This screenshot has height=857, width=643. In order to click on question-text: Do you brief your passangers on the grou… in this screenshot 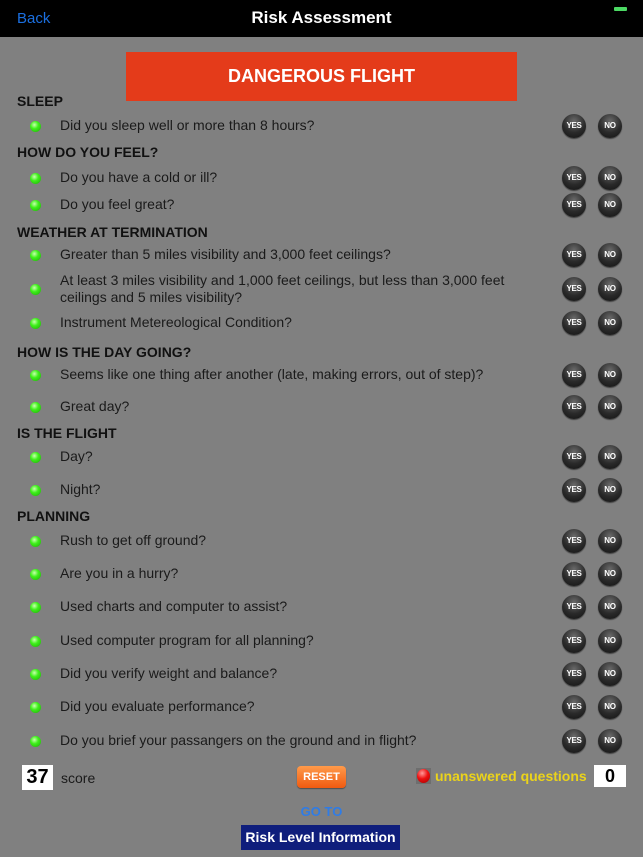, I will do `click(238, 740)`.